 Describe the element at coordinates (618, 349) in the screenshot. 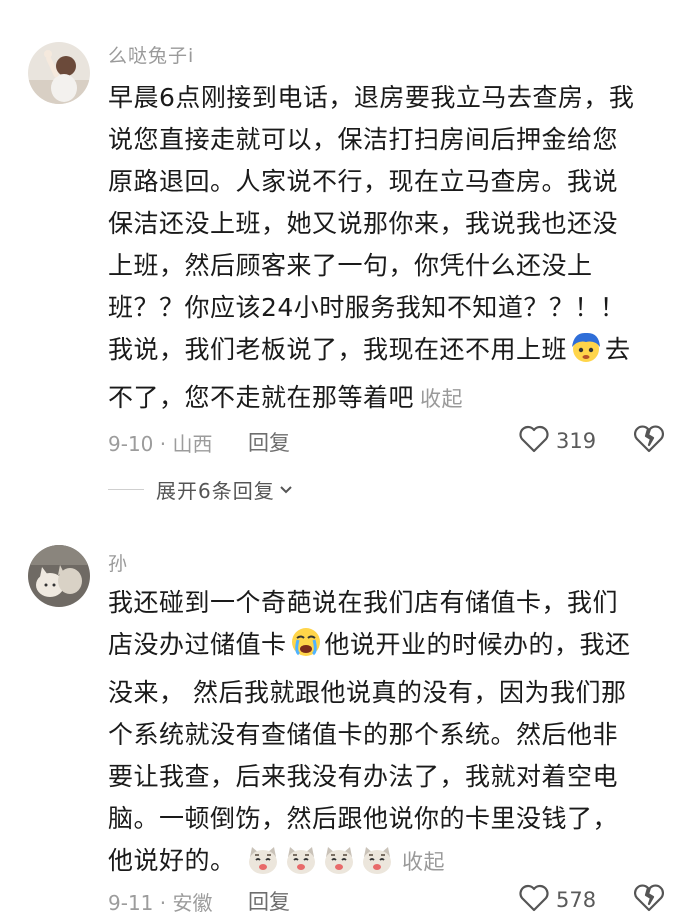

I see `text-segment: 去` at that location.